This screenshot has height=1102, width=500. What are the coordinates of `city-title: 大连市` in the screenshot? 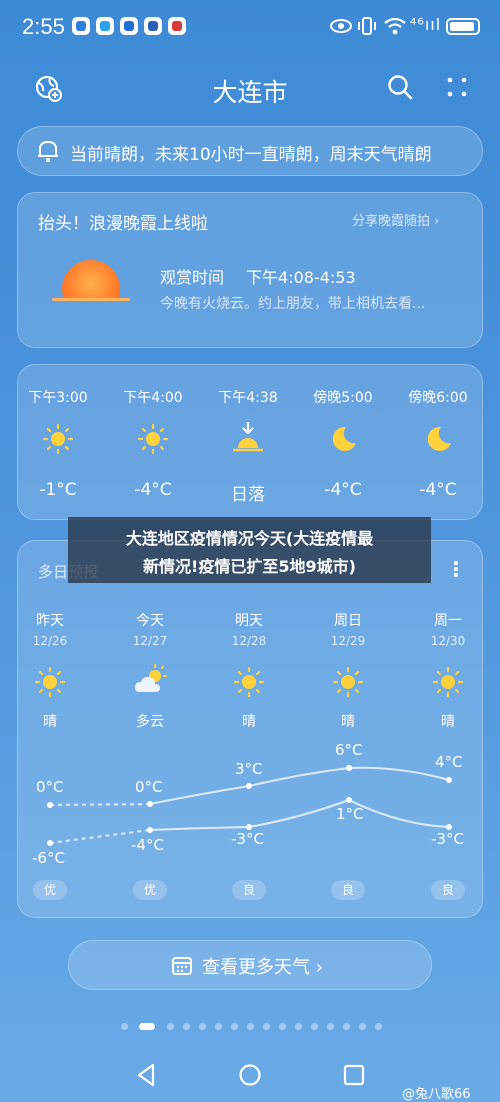 It's located at (250, 92).